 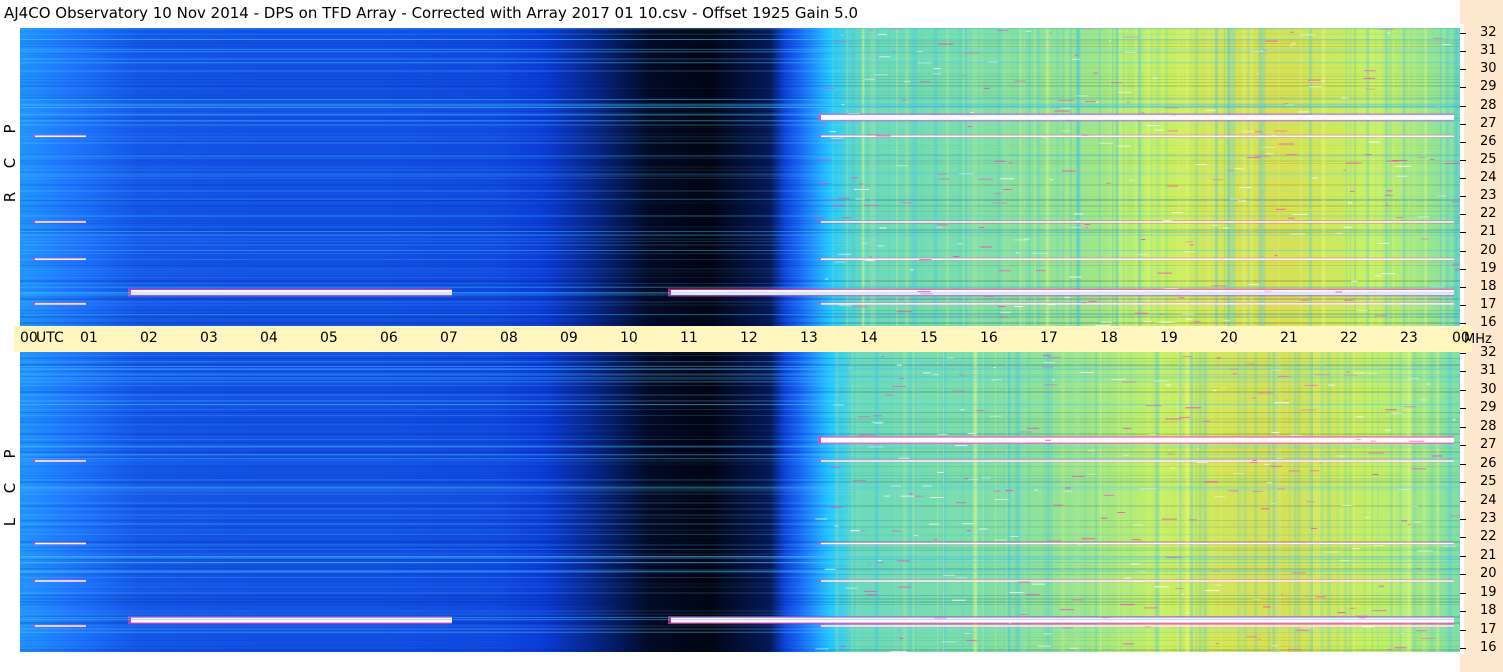 I want to click on utc-tick-label: 17, so click(x=1049, y=338).